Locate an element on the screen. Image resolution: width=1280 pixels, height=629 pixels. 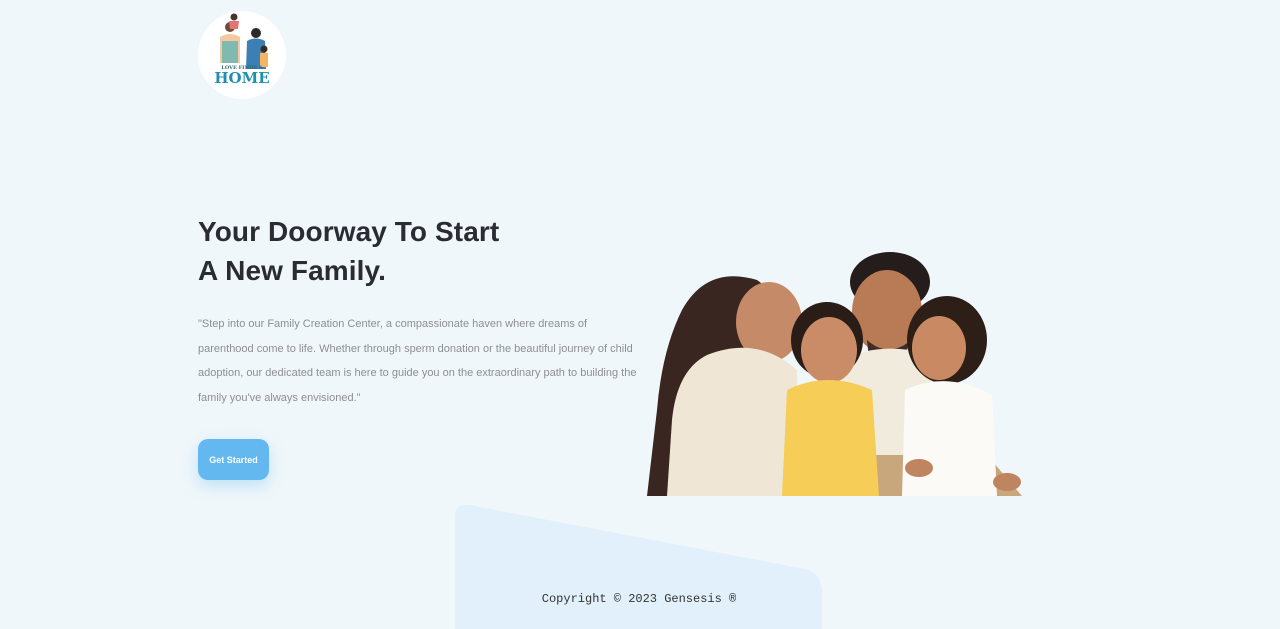
brand-logo: LOVE FINDS A HOME is located at coordinates (242, 55).